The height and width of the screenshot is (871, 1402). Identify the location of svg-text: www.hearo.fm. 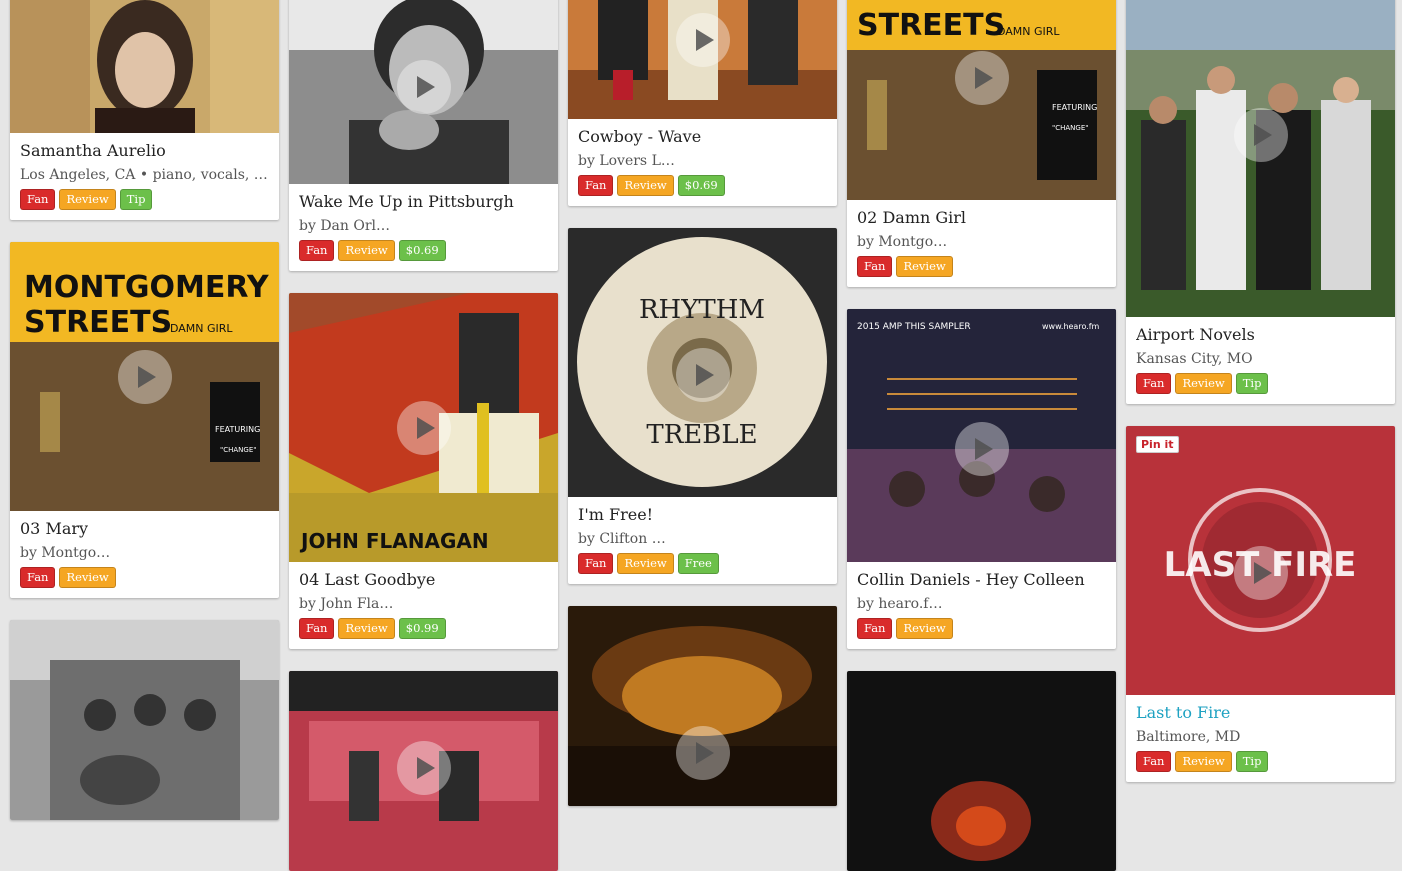
(1071, 326).